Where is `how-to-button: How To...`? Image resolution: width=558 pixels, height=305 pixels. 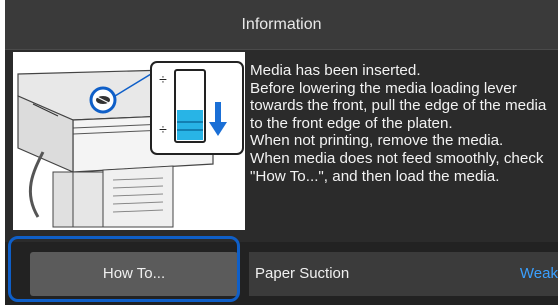
how-to-button: How To... is located at coordinates (134, 274).